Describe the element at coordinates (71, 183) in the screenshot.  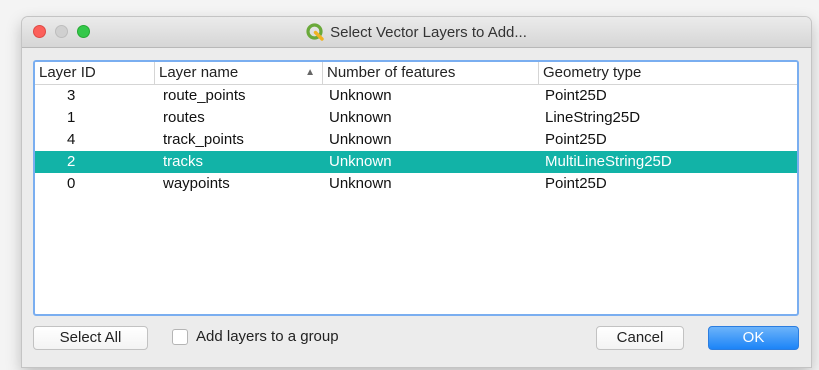
I see `cell-layer-id: 0` at that location.